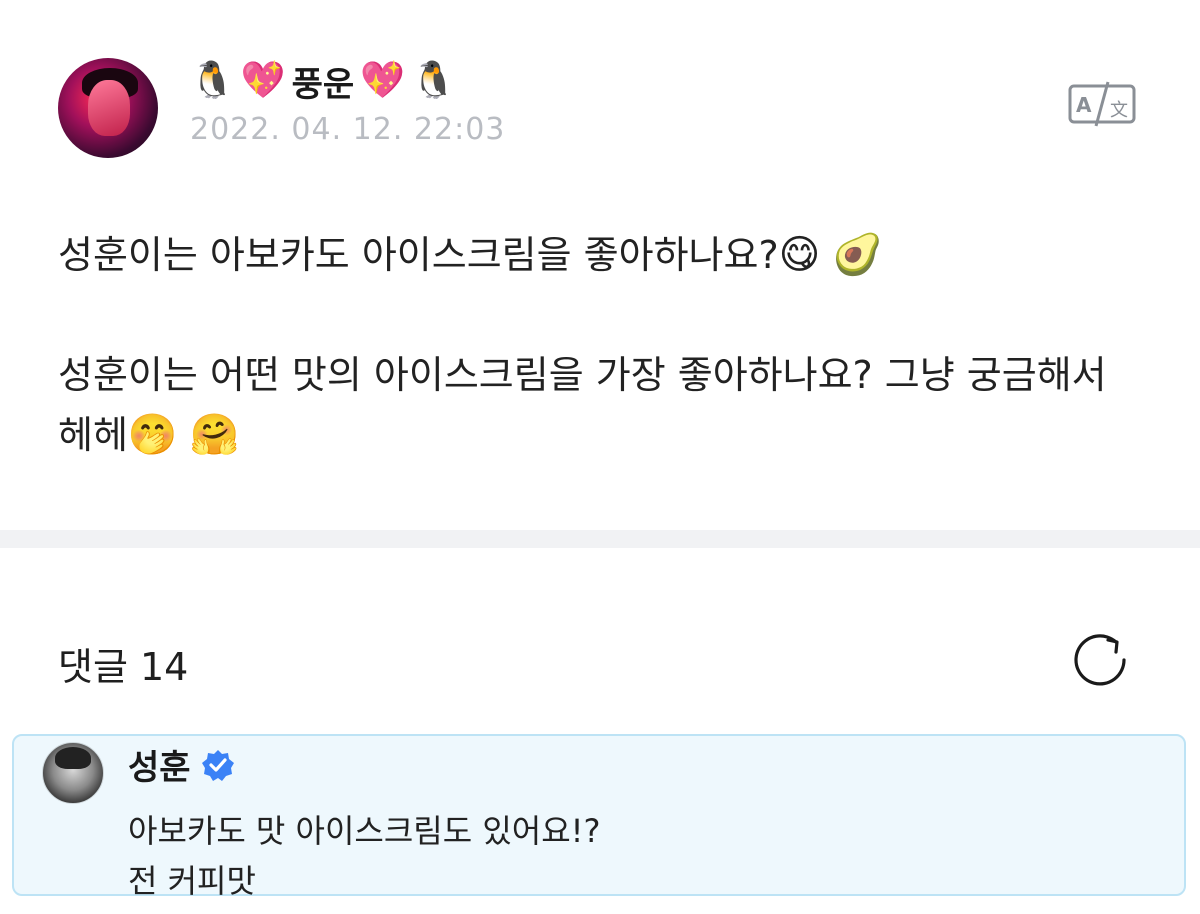 This screenshot has height=914, width=1200. I want to click on post-text-1: 성훈이는 아보카도 아이스크림을 좋아하나요?, so click(418, 255).